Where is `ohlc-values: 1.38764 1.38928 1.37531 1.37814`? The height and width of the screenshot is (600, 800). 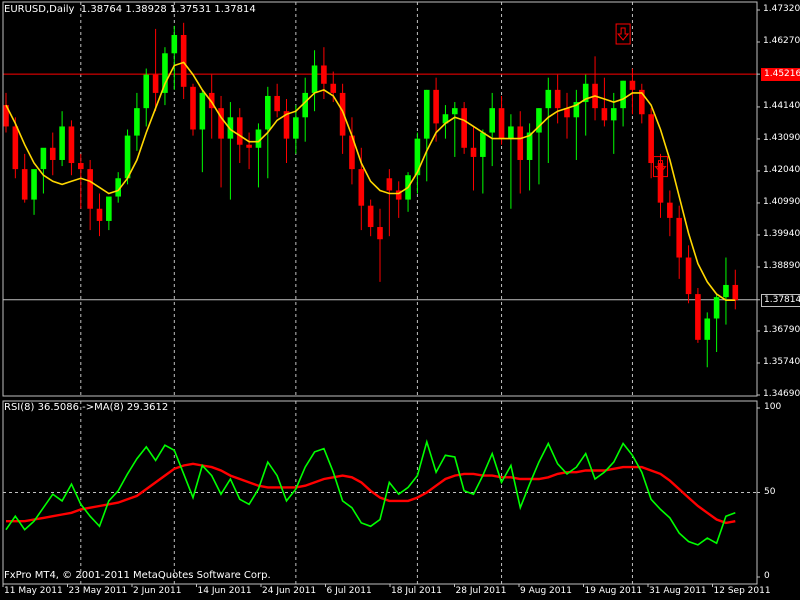 ohlc-values: 1.38764 1.38928 1.37531 1.37814 is located at coordinates (168, 9).